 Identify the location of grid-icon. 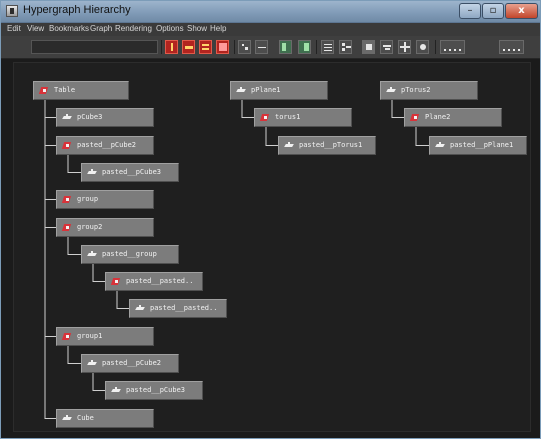
(452, 47).